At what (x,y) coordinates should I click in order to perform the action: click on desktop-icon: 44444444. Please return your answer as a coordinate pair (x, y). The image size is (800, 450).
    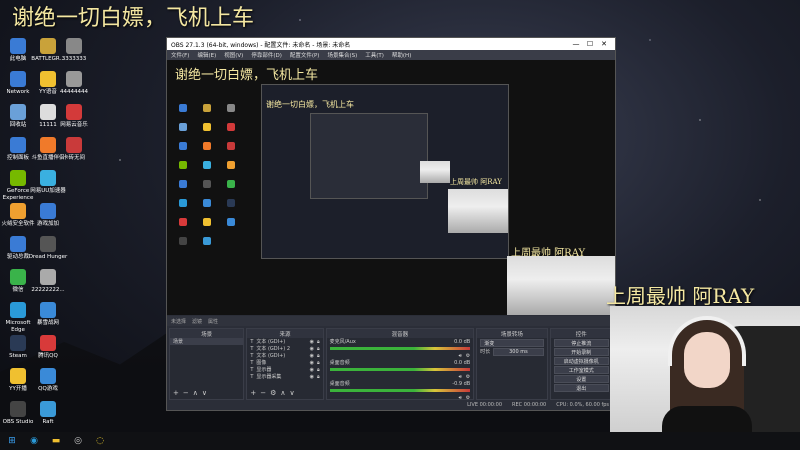
    Looking at the image, I should click on (74, 83).